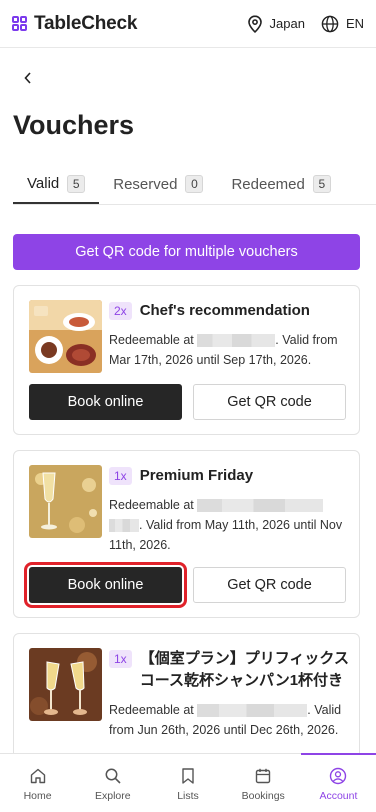 The image size is (376, 812). Describe the element at coordinates (287, 23) in the screenshot. I see `region-label: Japan` at that location.